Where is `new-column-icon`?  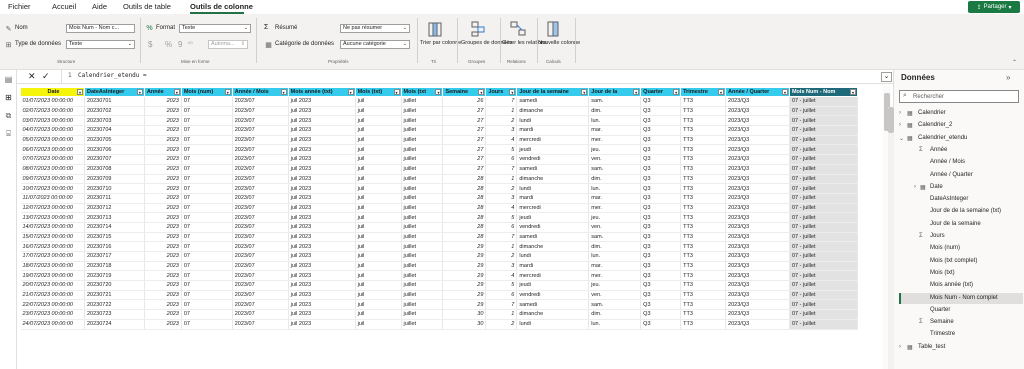
new-column-icon is located at coordinates (554, 29).